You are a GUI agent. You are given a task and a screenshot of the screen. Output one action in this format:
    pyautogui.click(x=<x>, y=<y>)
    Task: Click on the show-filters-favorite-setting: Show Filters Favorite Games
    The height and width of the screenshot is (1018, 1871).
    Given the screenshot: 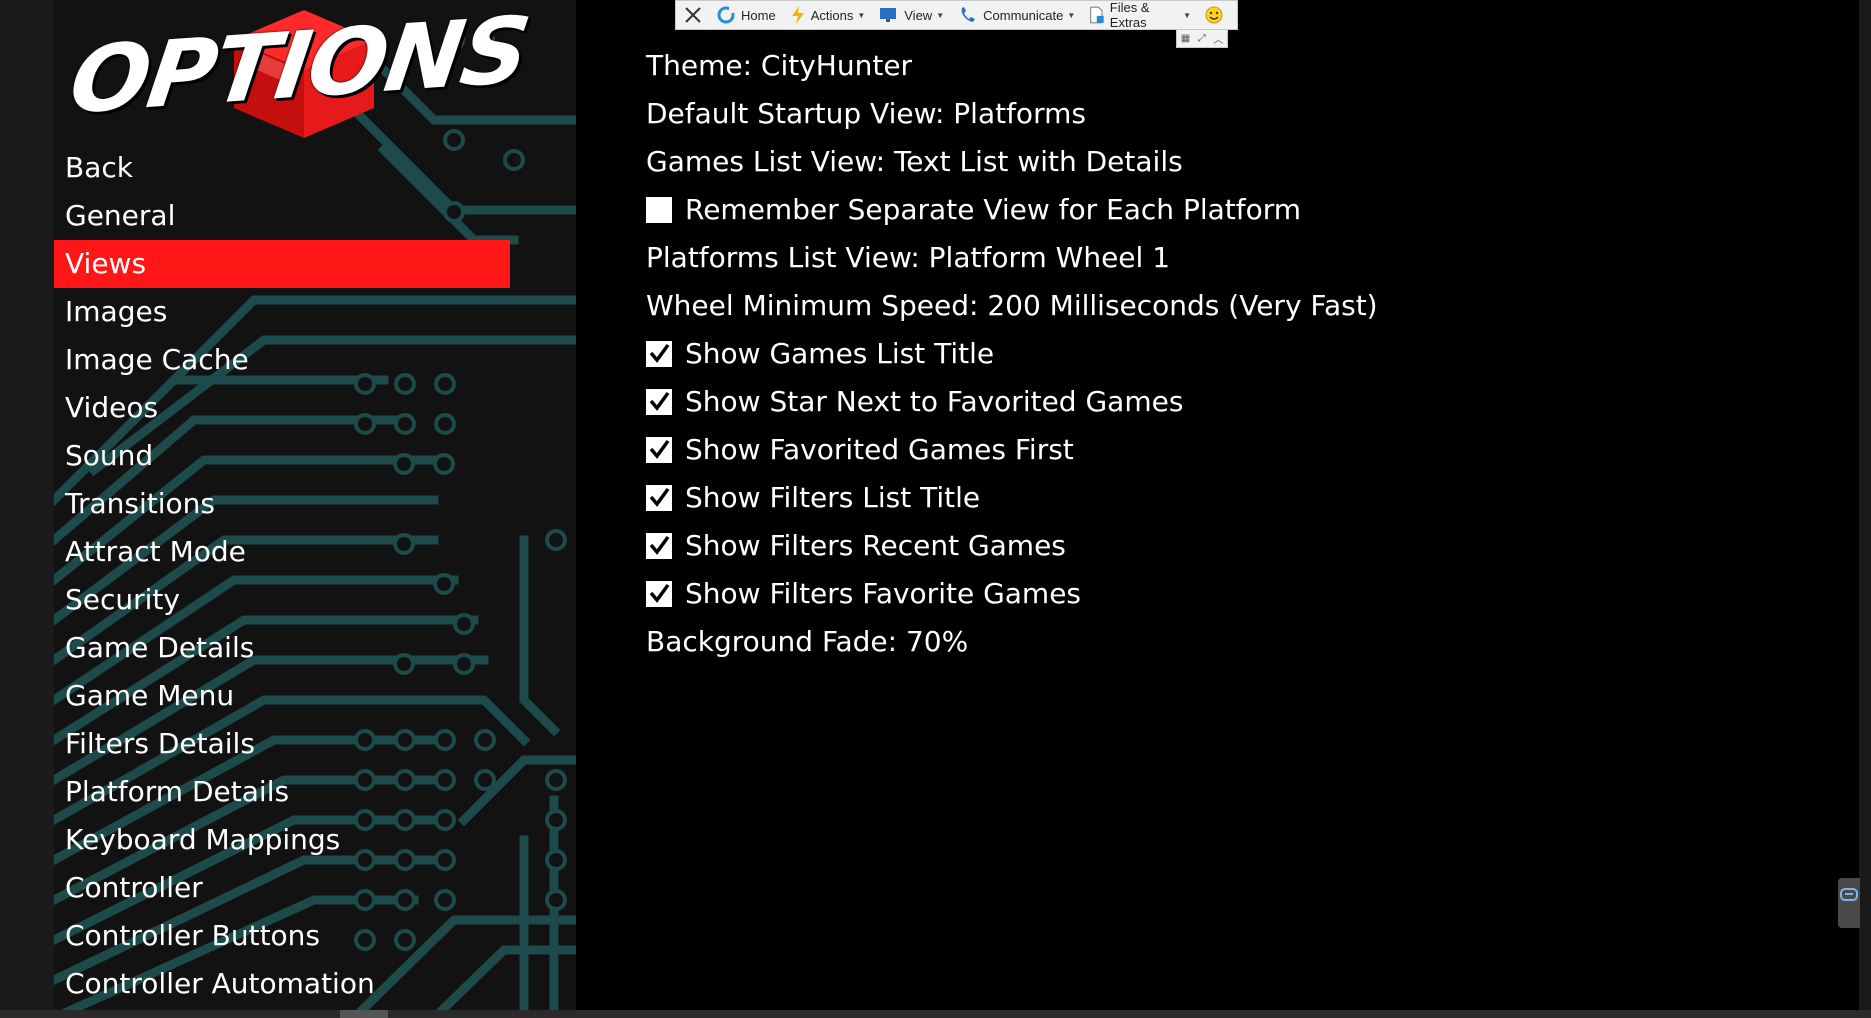 What is the action you would take?
    pyautogui.click(x=1012, y=594)
    